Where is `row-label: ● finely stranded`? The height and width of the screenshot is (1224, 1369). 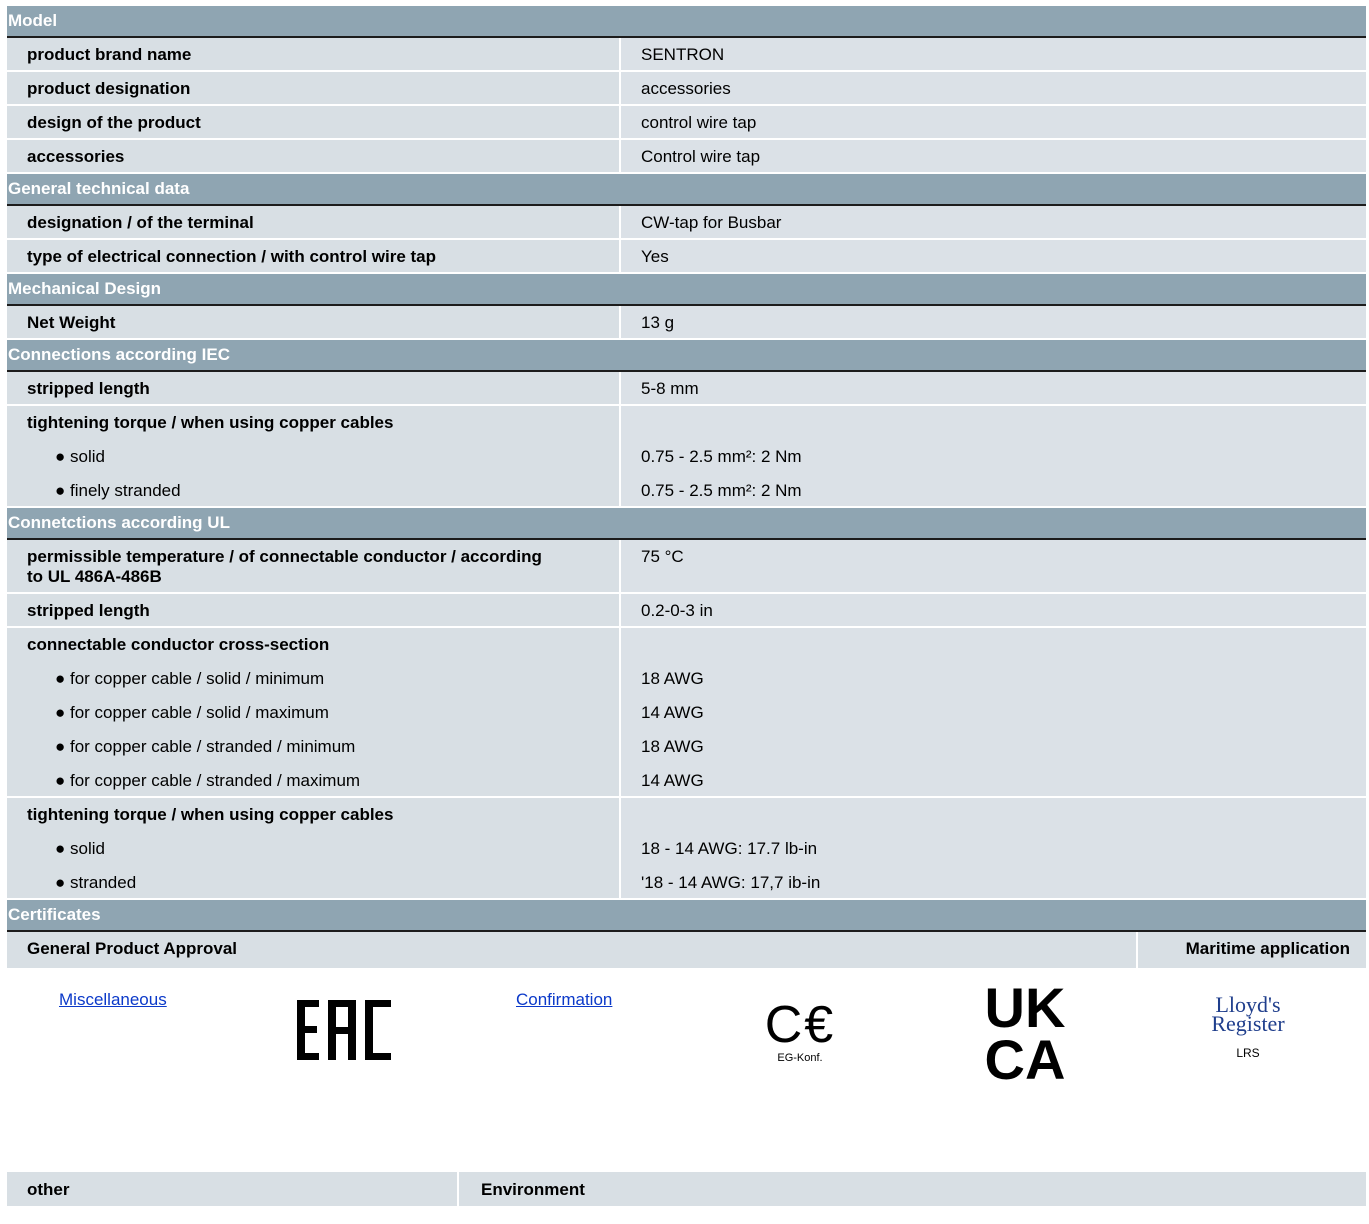
row-label: ● finely stranded is located at coordinates (313, 490).